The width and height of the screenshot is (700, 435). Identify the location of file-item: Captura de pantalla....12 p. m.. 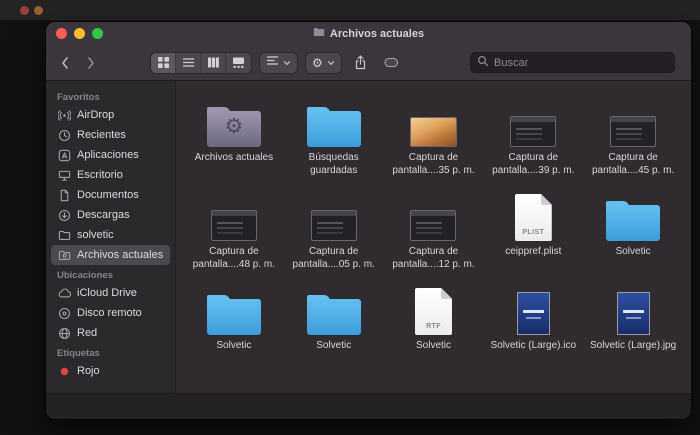
(434, 231).